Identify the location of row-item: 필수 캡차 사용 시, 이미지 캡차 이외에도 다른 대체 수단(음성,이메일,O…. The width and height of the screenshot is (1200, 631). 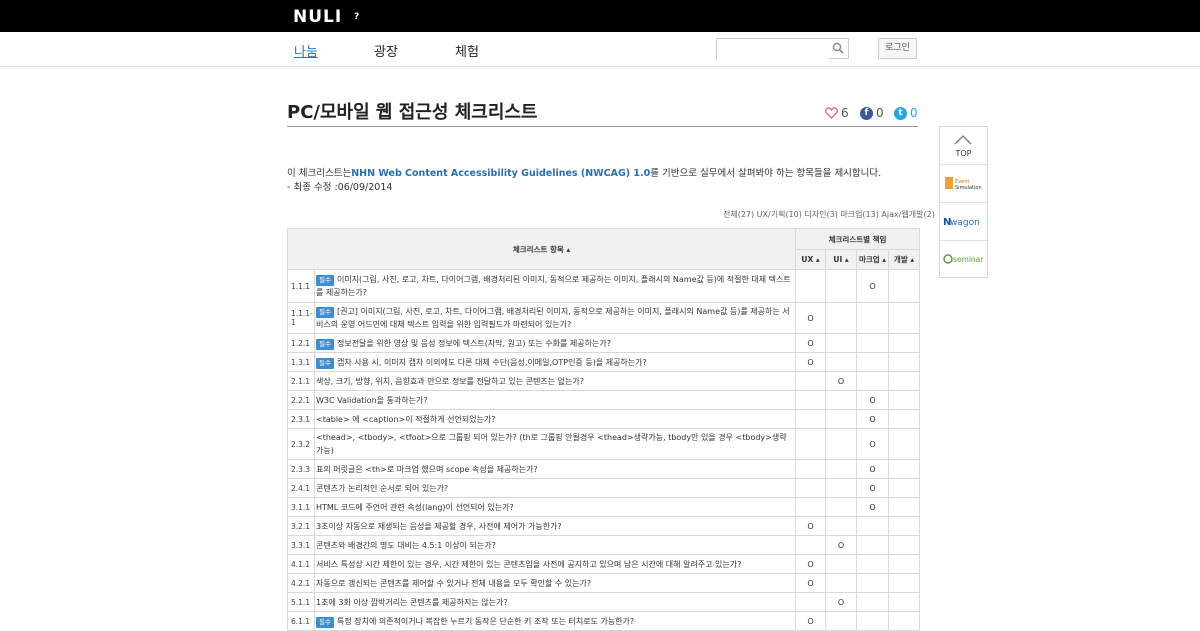
(555, 362).